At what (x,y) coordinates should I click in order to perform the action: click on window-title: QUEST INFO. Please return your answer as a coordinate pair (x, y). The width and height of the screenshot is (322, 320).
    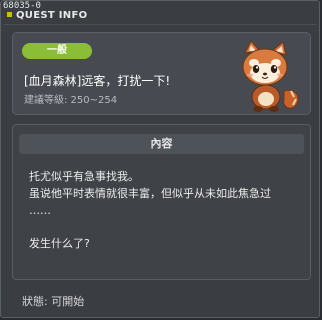
    Looking at the image, I should click on (47, 15).